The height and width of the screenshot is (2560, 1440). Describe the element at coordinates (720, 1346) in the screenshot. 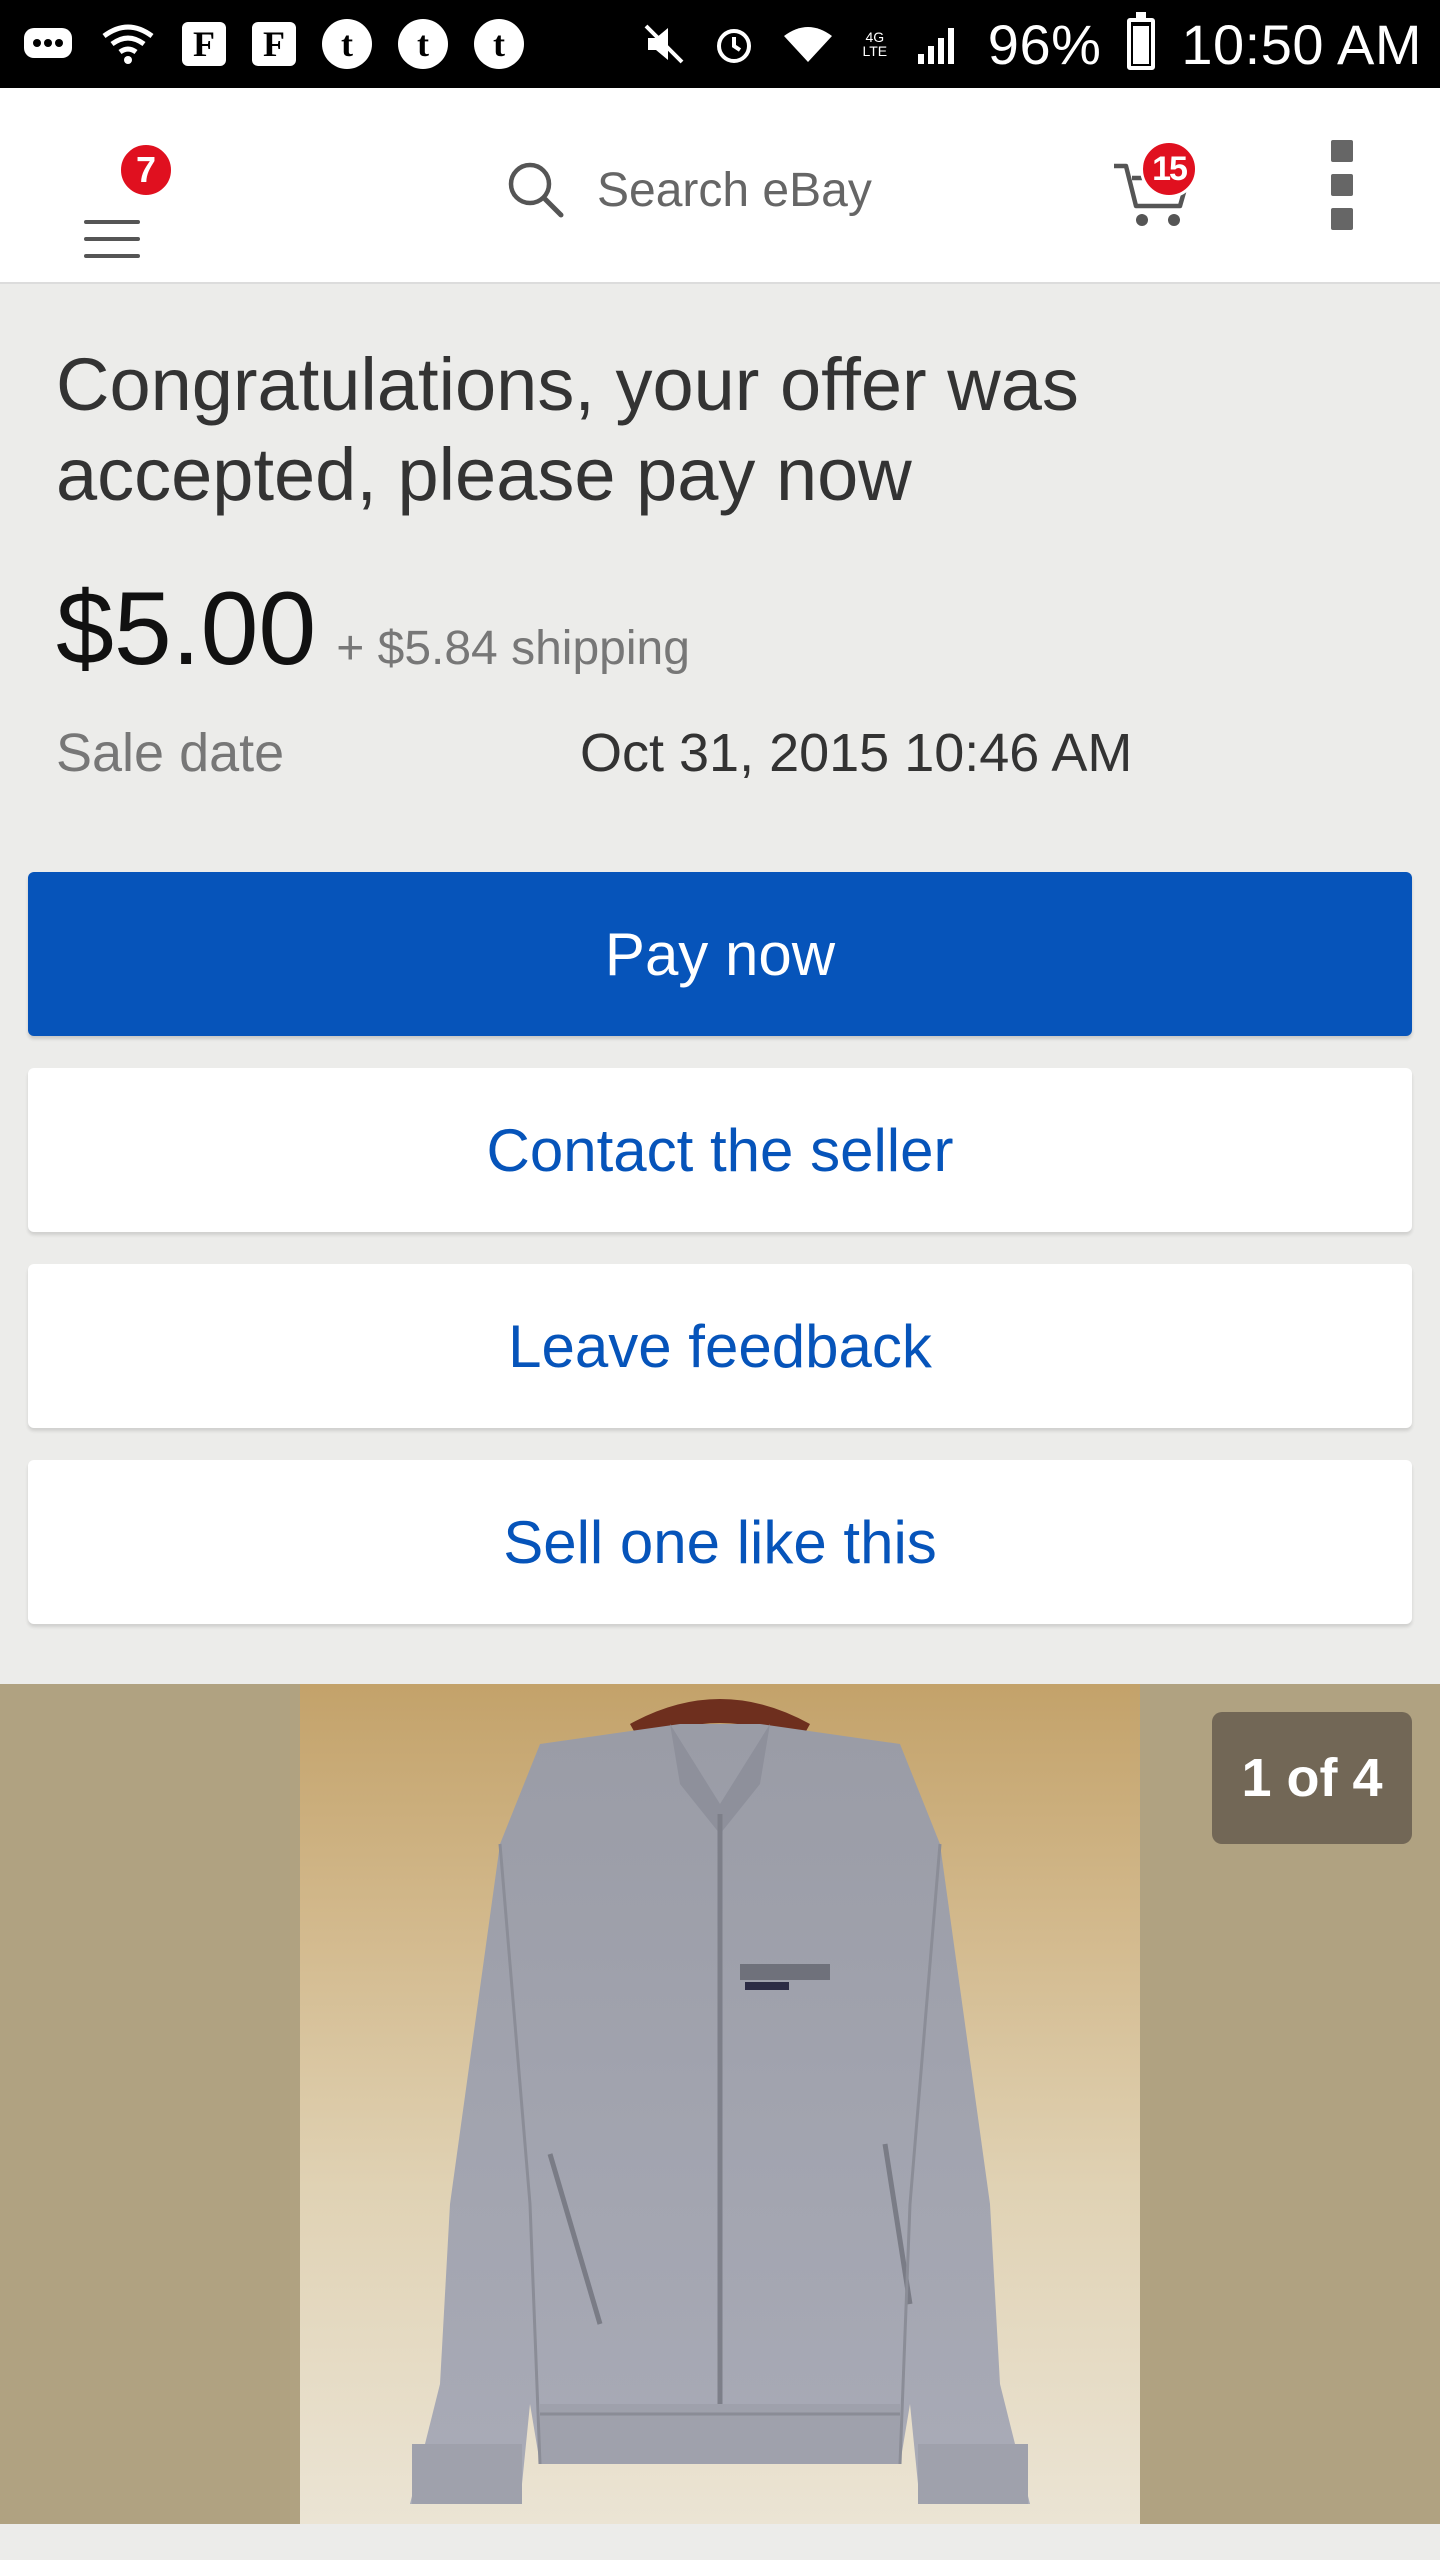

I see `leave-feedback-button: Leave feedback` at that location.